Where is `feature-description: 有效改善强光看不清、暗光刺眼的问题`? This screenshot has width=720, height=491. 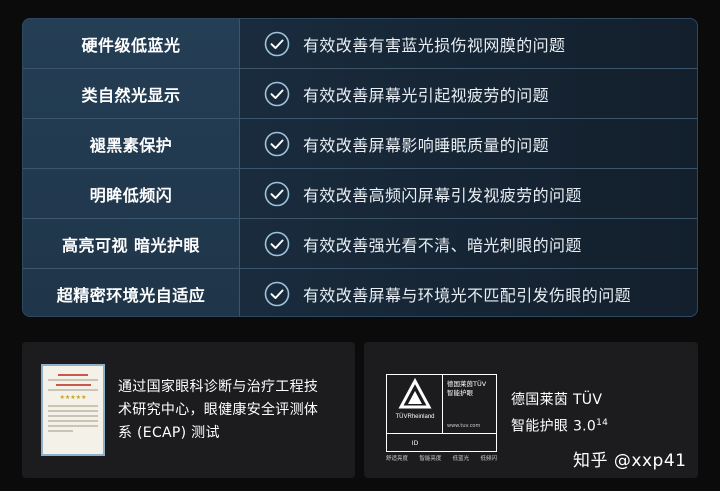
feature-description: 有效改善强光看不清、暗光刺眼的问题 is located at coordinates (442, 245).